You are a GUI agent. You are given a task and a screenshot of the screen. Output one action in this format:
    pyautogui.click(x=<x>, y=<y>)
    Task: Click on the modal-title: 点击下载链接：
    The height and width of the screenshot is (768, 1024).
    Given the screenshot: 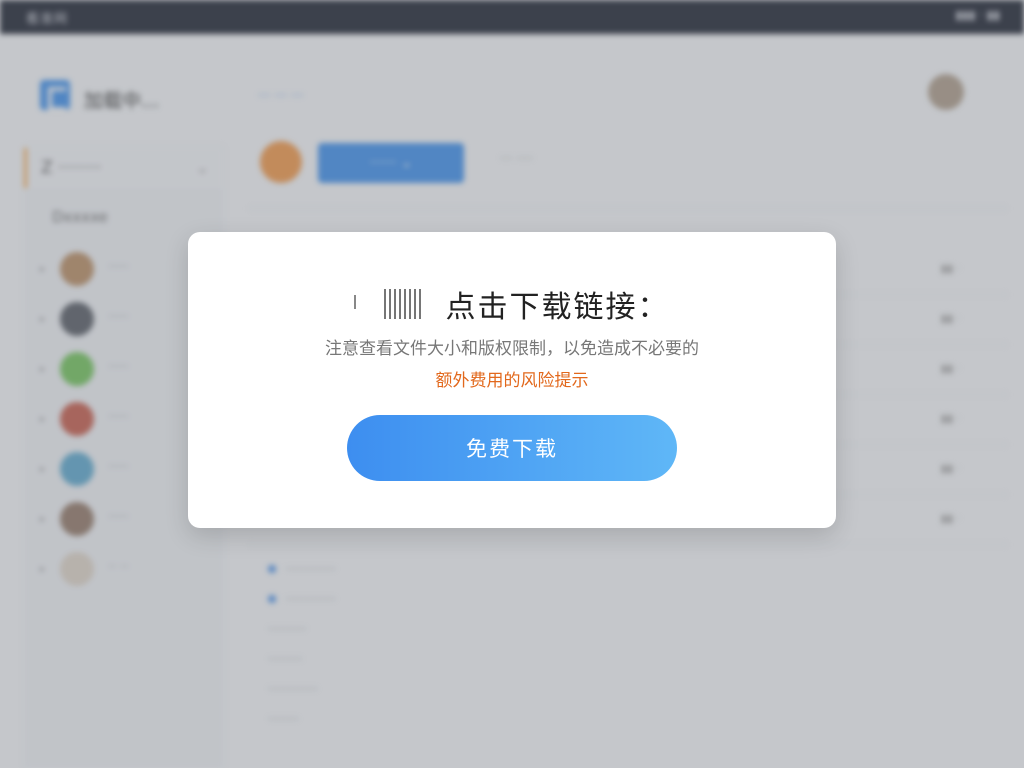 What is the action you would take?
    pyautogui.click(x=557, y=307)
    